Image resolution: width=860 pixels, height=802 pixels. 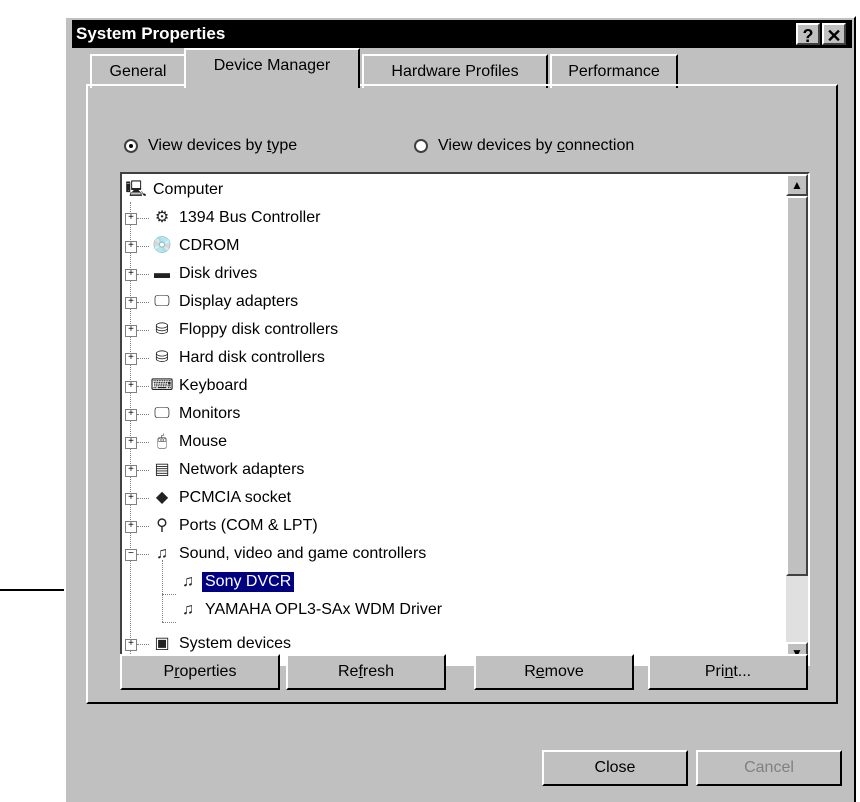 What do you see at coordinates (162, 497) in the screenshot?
I see `pcmcia-icon: ◆` at bounding box center [162, 497].